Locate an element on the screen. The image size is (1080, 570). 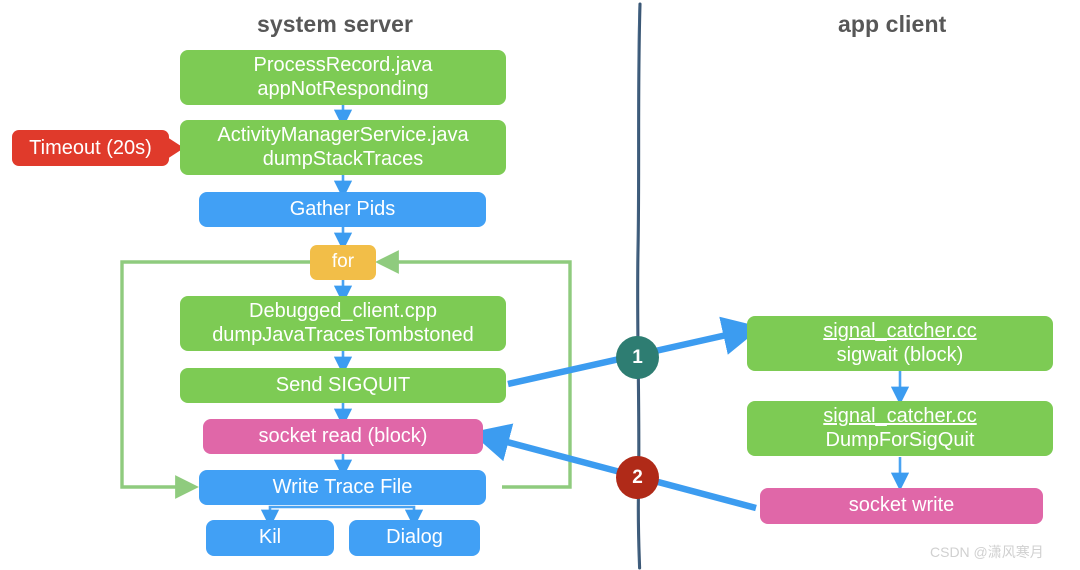
node-line-1: ActivityManagerService.java is located at coordinates (343, 135).